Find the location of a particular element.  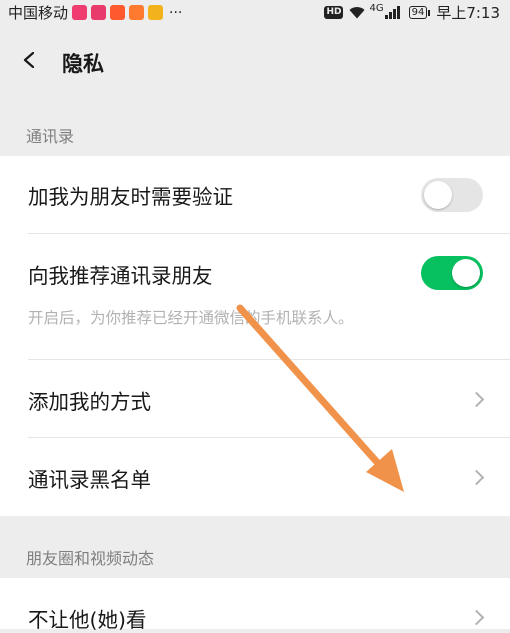

record-app-icon is located at coordinates (99, 12).